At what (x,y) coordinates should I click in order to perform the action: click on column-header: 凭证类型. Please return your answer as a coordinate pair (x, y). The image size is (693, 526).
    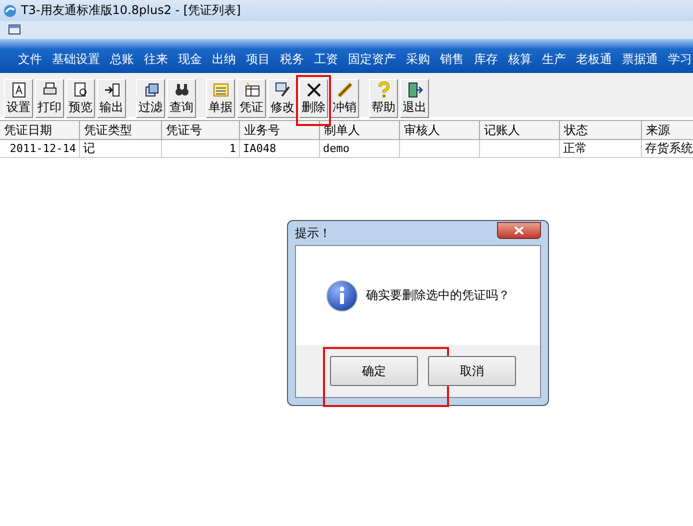
    Looking at the image, I should click on (121, 130).